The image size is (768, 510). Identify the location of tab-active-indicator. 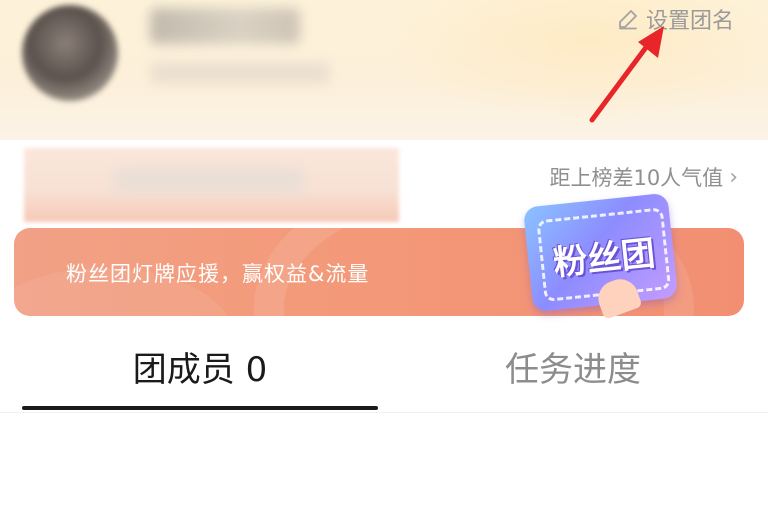
(200, 408).